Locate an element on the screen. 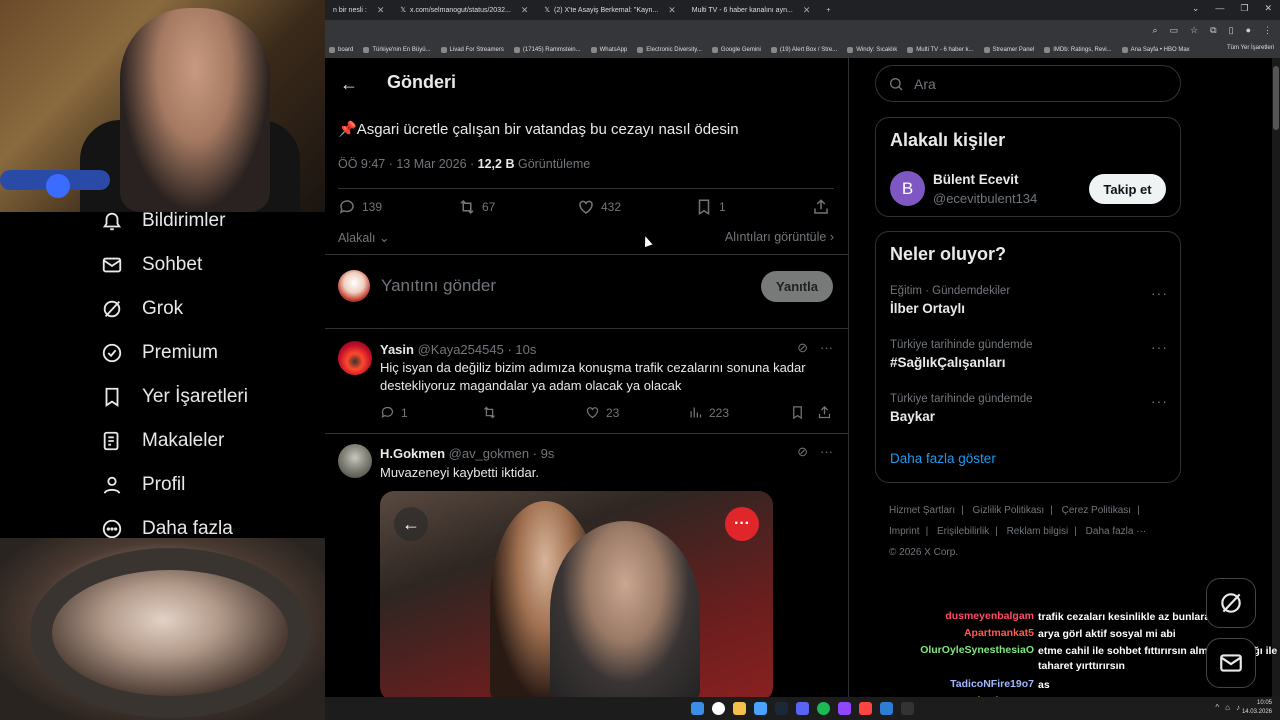 Image resolution: width=1280 pixels, height=720 pixels. reply-input: Yanıtını gönder is located at coordinates (438, 286).